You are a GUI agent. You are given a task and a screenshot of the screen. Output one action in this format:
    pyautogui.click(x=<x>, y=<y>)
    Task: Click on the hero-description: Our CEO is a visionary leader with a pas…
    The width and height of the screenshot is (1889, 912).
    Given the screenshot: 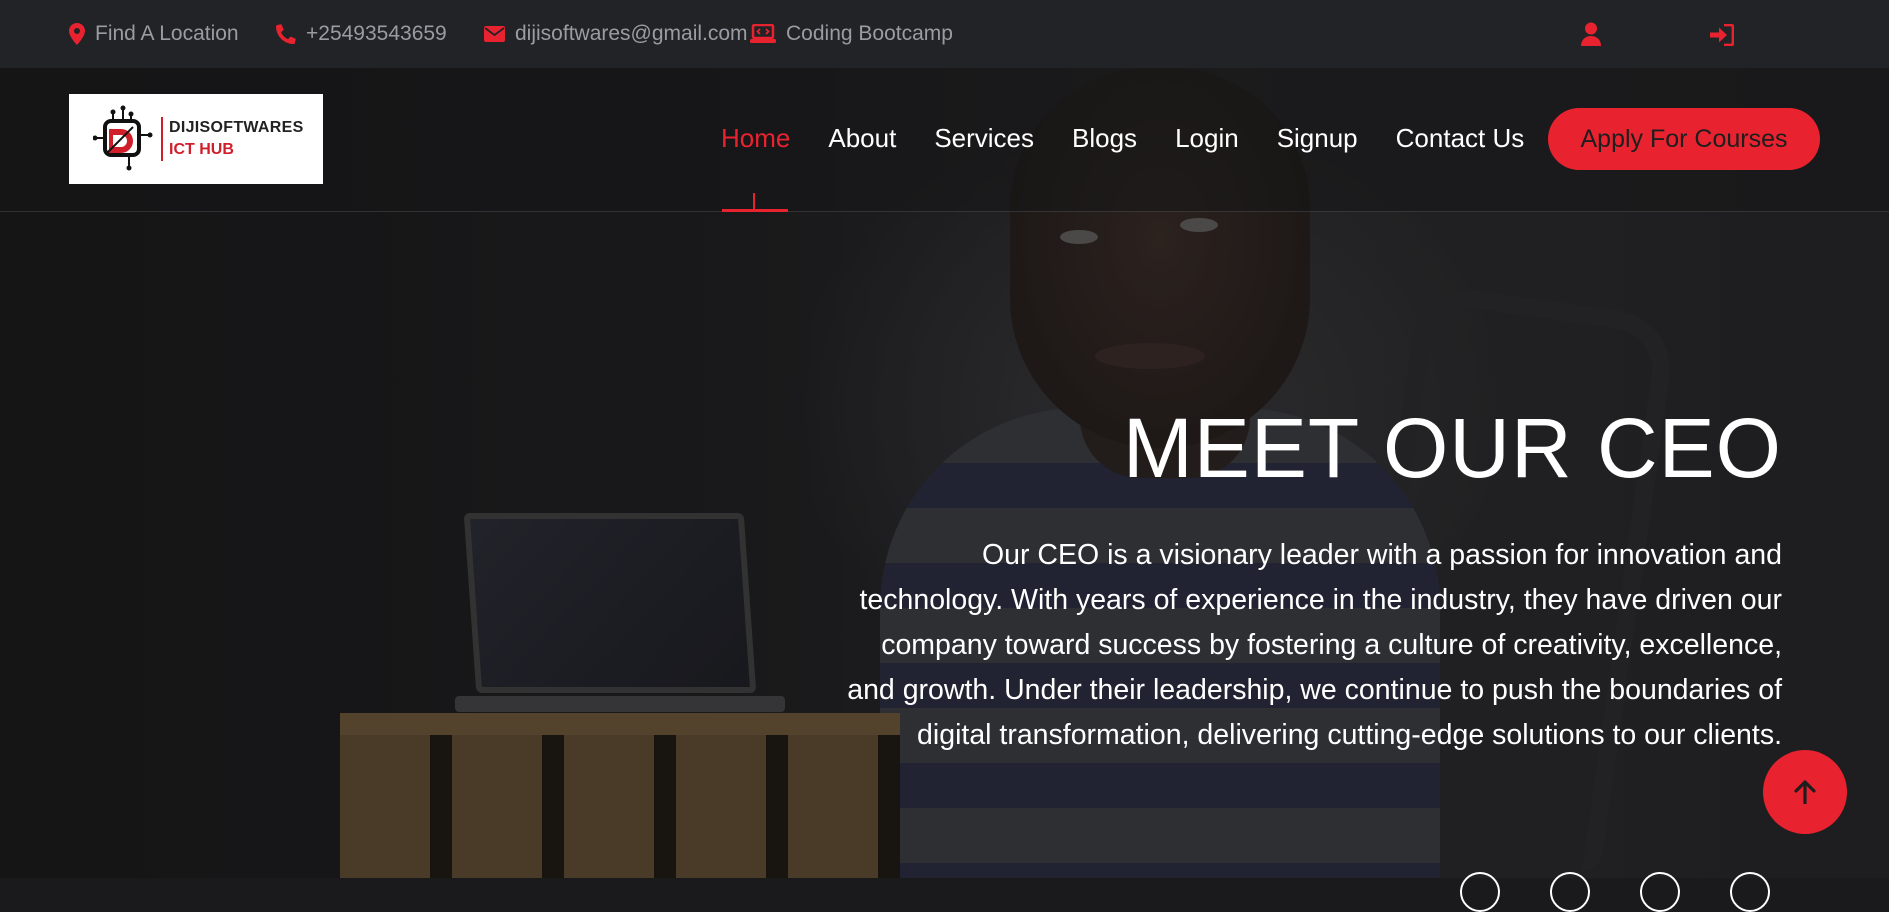 What is the action you would take?
    pyautogui.click(x=1314, y=645)
    